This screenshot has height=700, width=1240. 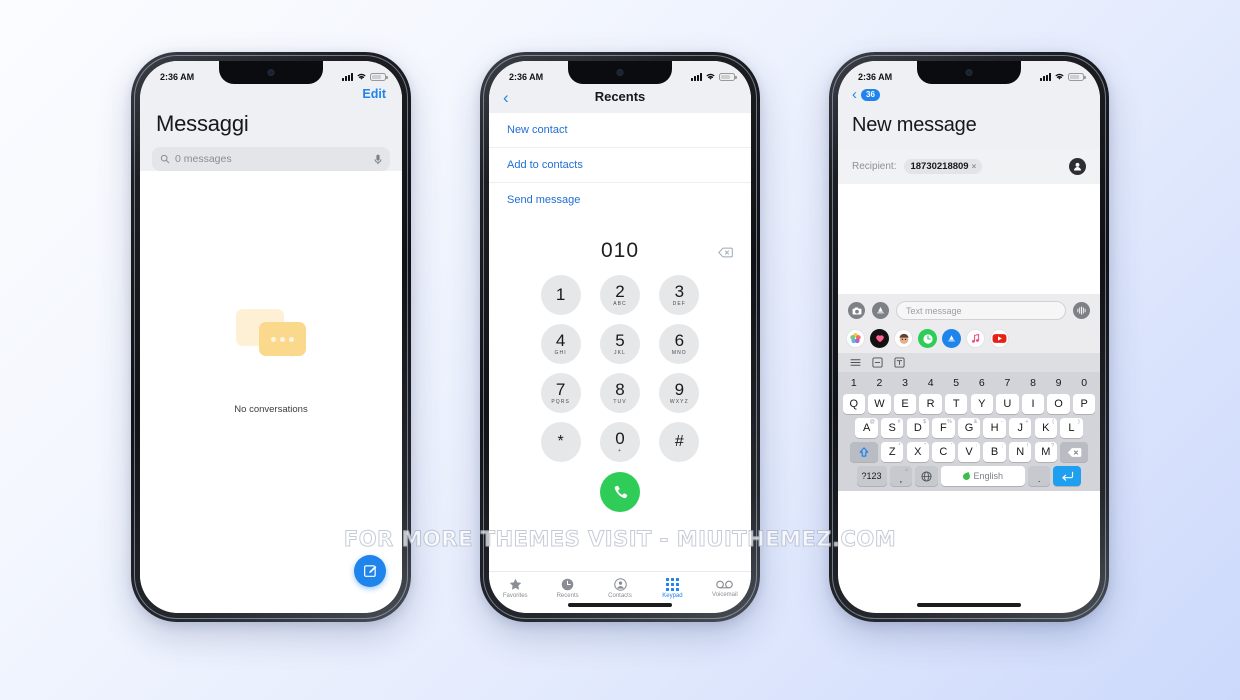 What do you see at coordinates (1020, 452) in the screenshot?
I see `key-n: ! N` at bounding box center [1020, 452].